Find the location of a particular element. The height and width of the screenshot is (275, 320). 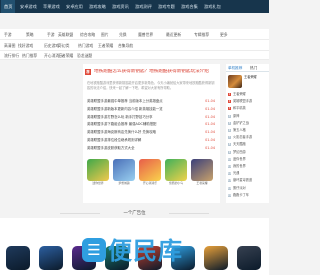

headline-title: 地铁跑酷怎么获得新钥匙？地铁跑酷获得新钥匙玩法介绍 is located at coordinates (156, 72).